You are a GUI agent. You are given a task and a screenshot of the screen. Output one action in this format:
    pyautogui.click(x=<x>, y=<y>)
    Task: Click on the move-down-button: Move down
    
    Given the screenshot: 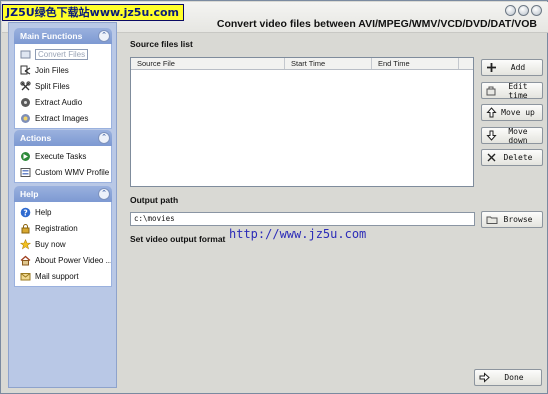 What is the action you would take?
    pyautogui.click(x=512, y=135)
    